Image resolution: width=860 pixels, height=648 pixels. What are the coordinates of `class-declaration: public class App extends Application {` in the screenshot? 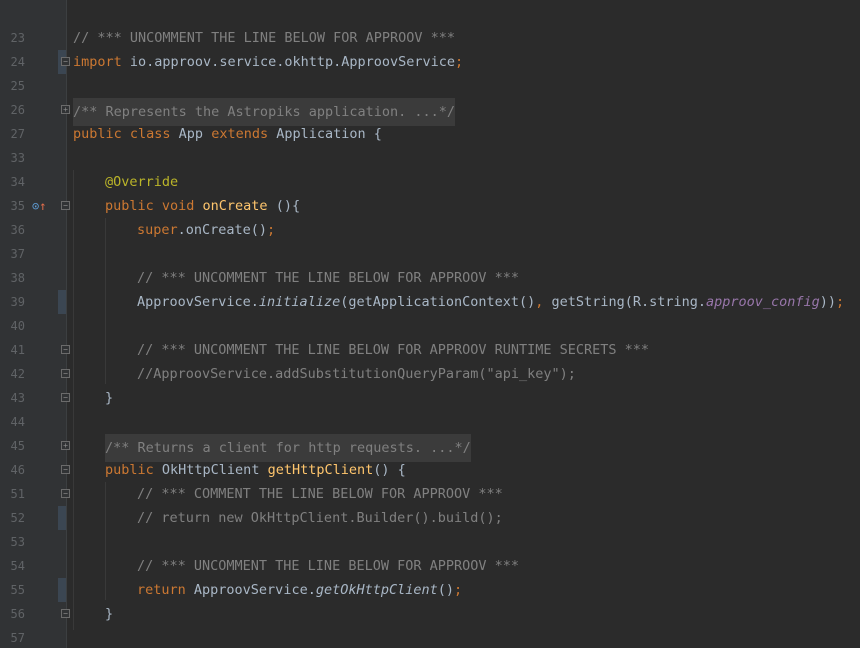 It's located at (227, 134).